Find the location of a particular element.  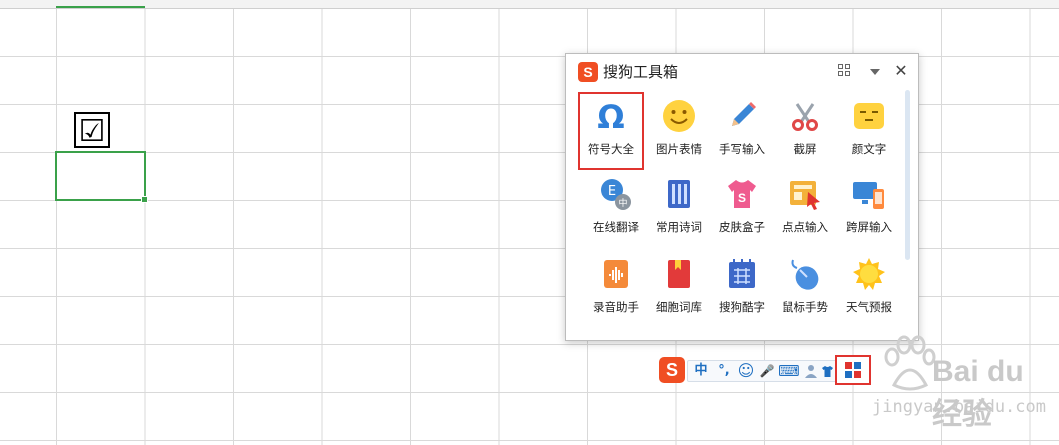

svg-text: E is located at coordinates (612, 191).